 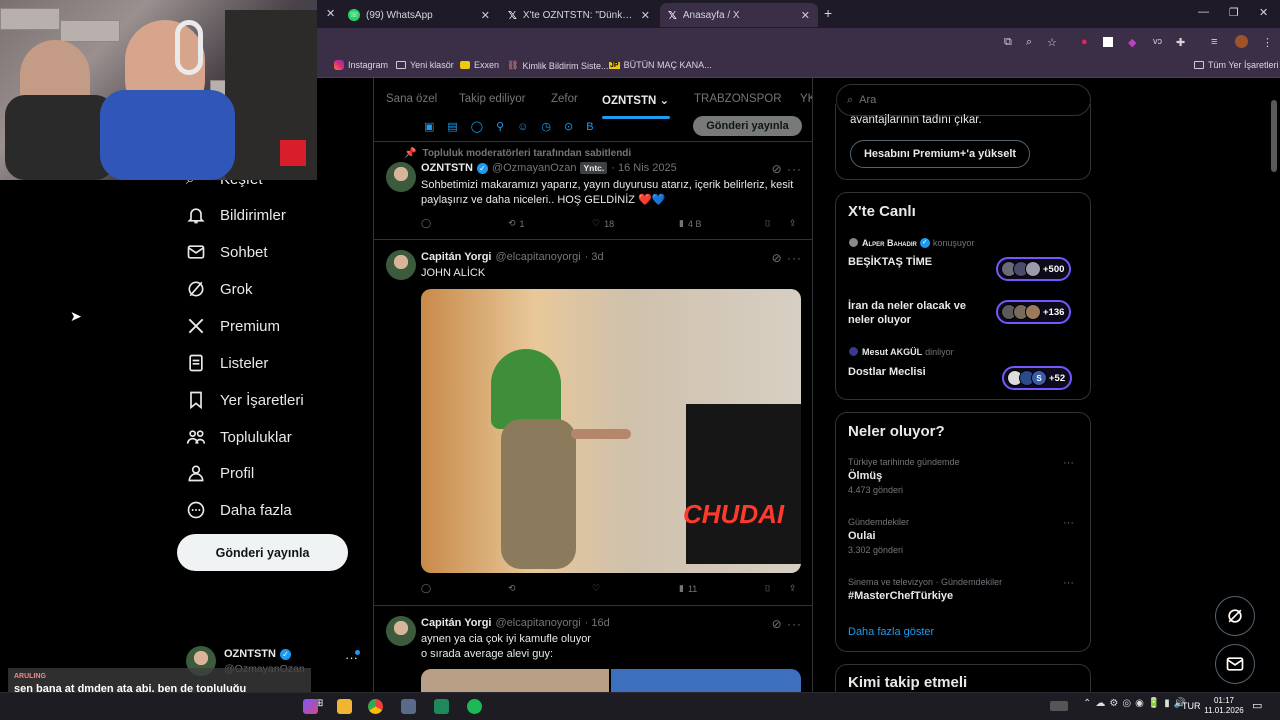 I want to click on premium-upgrade-button: Hesabını Premium+'a yükselt, so click(x=940, y=154).